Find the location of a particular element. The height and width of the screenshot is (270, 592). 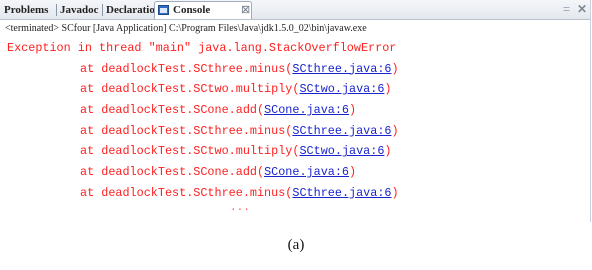

tab-problems: Problems is located at coordinates (26, 10).